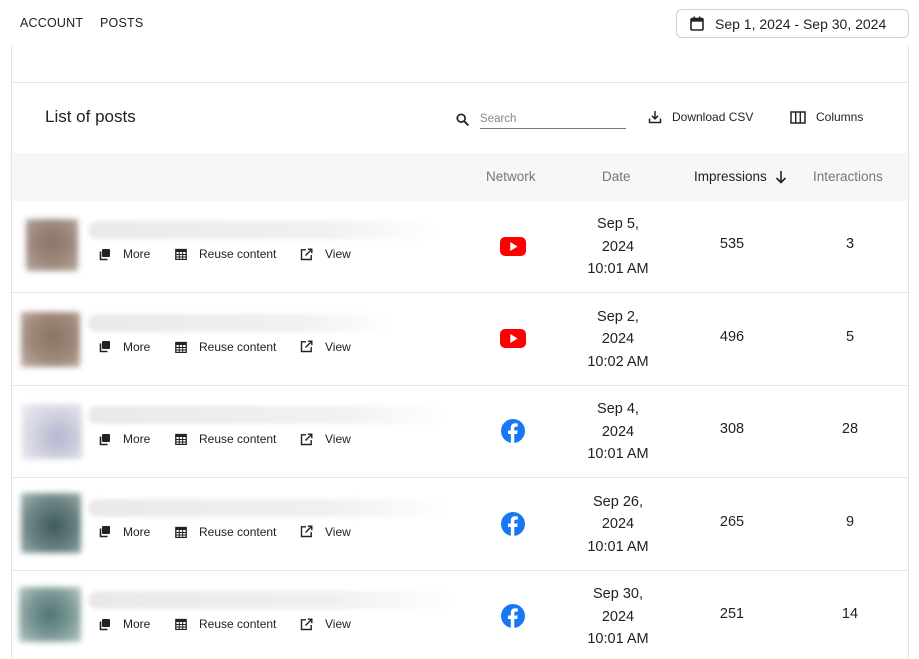 This screenshot has height=659, width=919. I want to click on post-date-day: Sep 26,, so click(618, 501).